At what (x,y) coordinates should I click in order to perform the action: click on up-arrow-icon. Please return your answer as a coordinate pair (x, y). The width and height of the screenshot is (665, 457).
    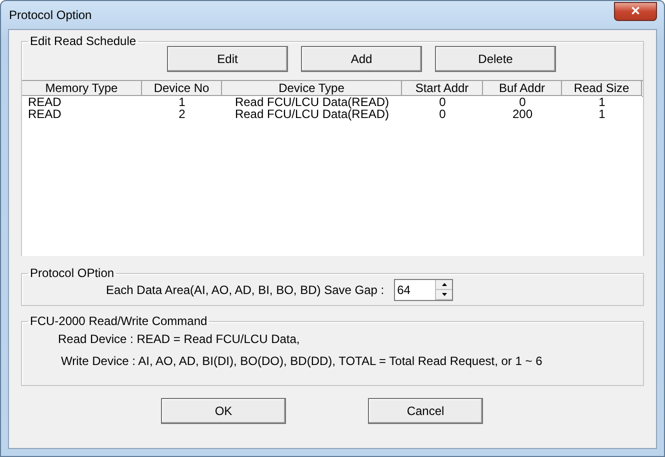
    Looking at the image, I should click on (444, 284).